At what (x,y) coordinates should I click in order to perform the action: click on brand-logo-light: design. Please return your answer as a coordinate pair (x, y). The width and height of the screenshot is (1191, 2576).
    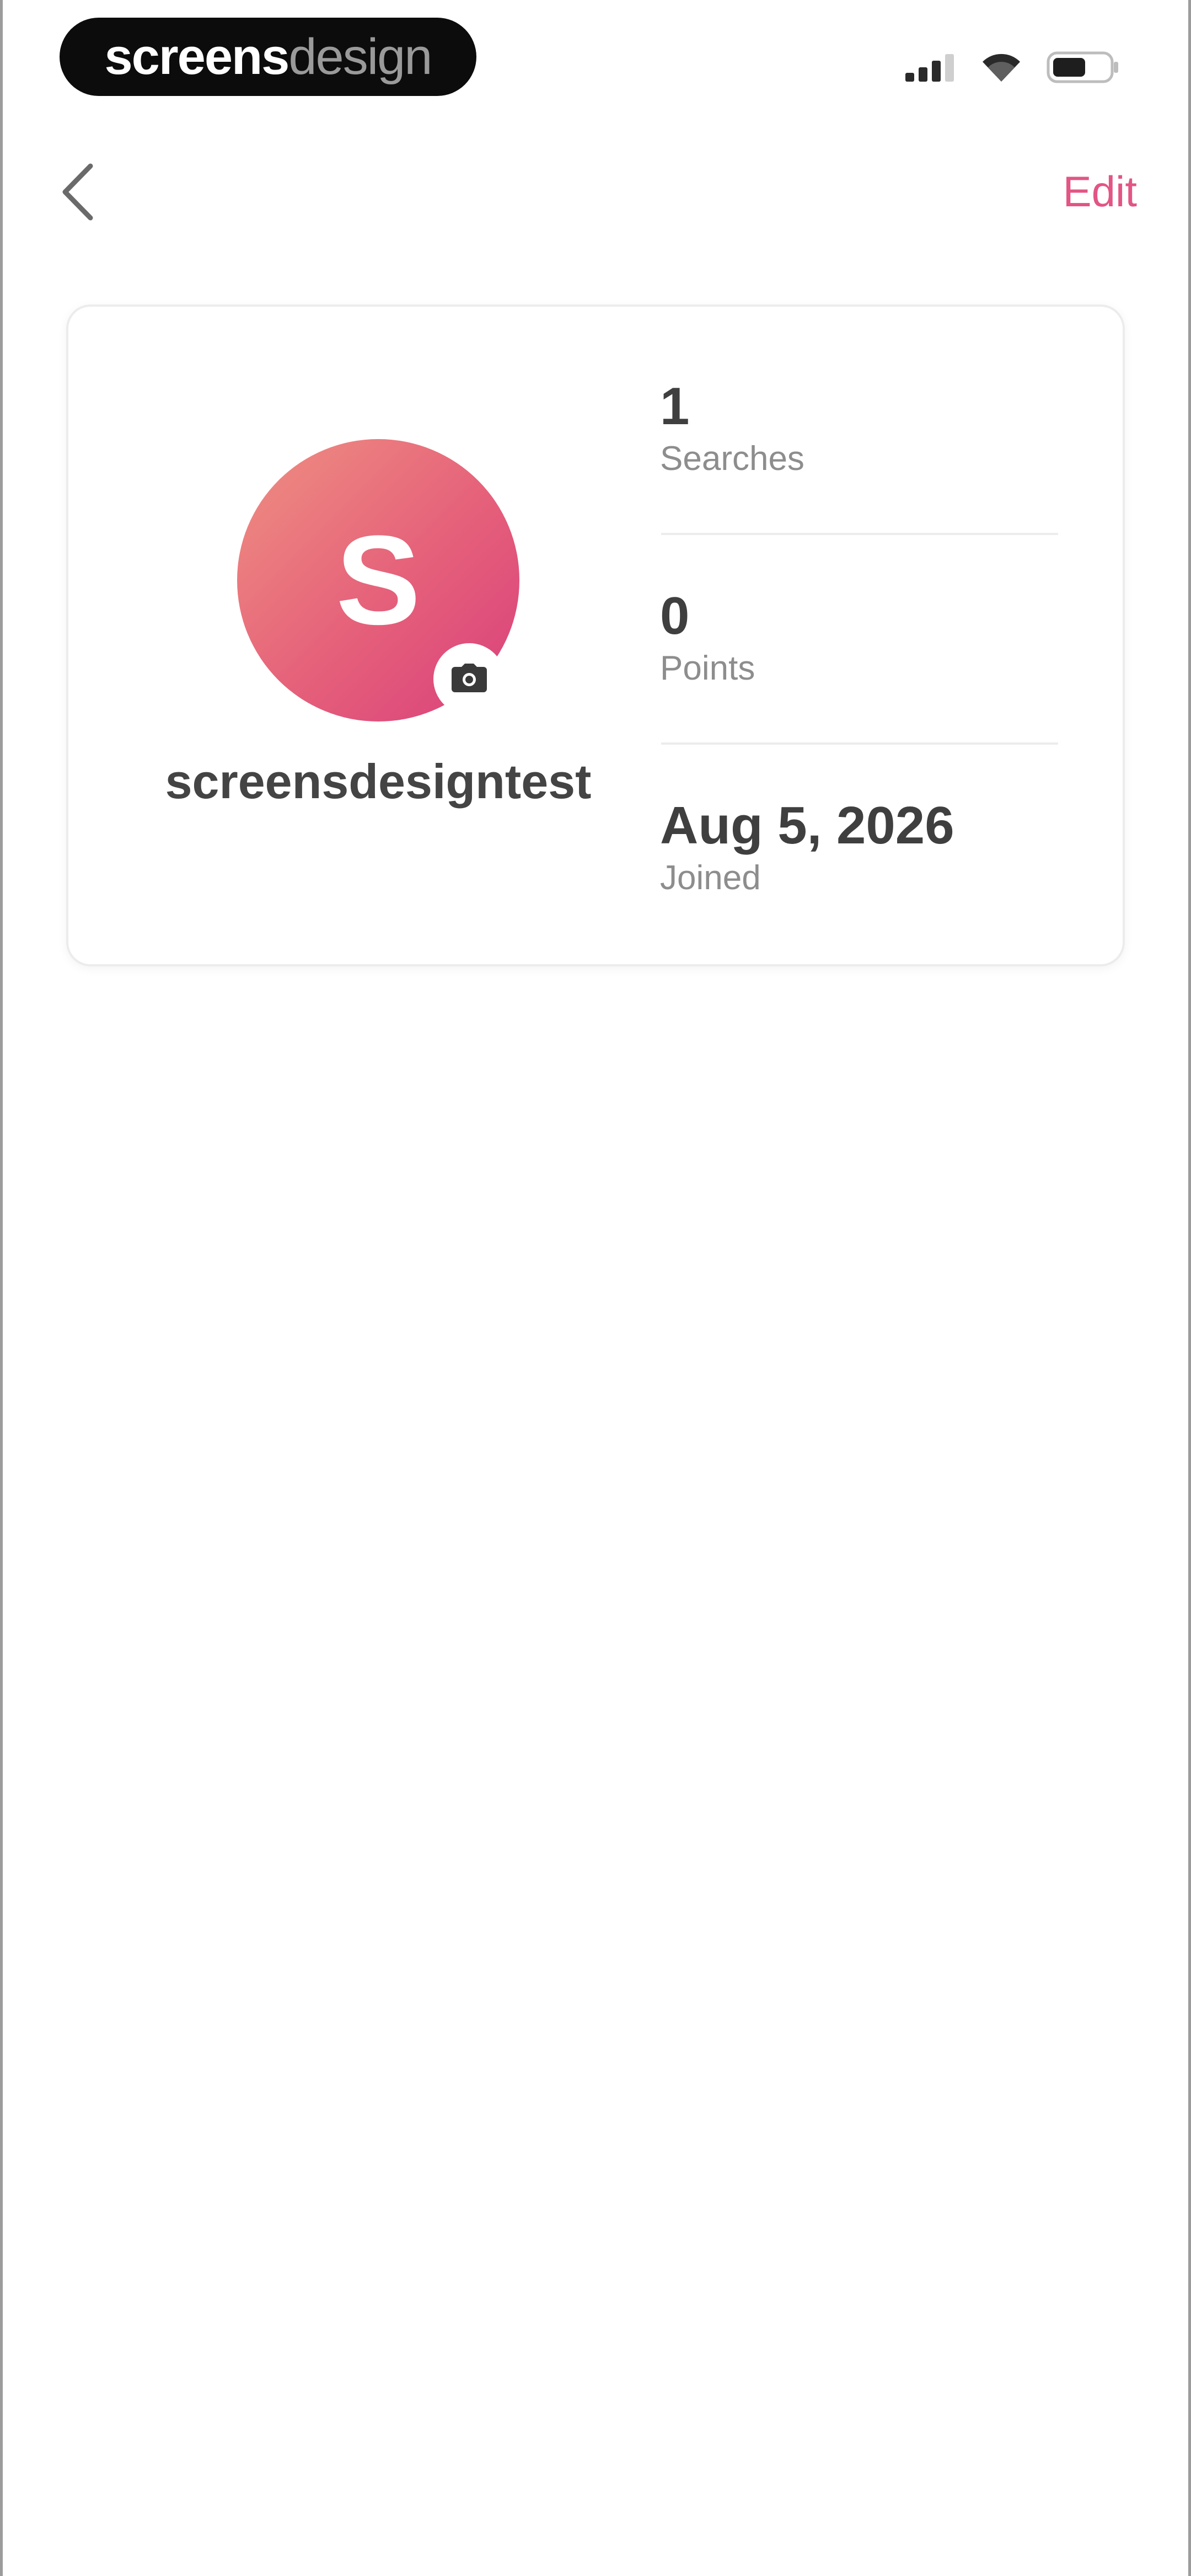
    Looking at the image, I should click on (360, 57).